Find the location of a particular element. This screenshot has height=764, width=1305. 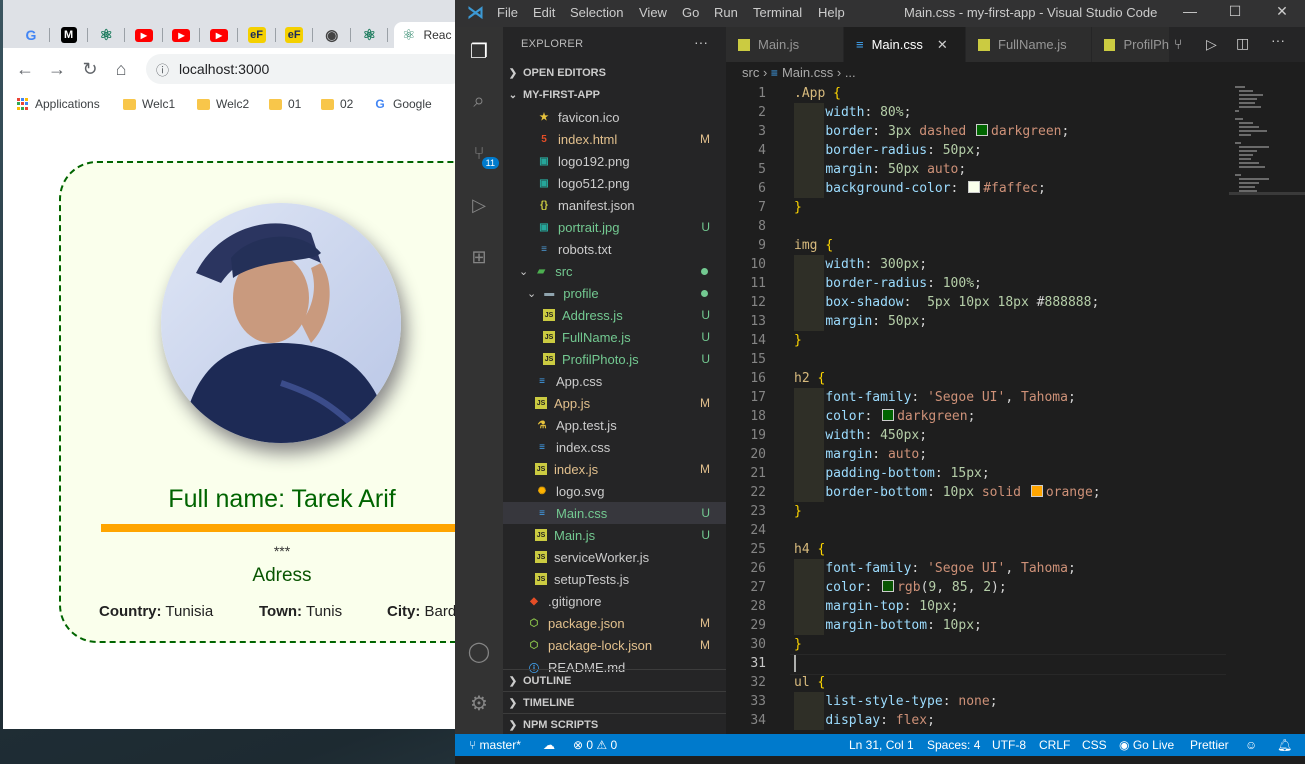

file-tree-item: ★ favicon.ico is located at coordinates (614, 117).